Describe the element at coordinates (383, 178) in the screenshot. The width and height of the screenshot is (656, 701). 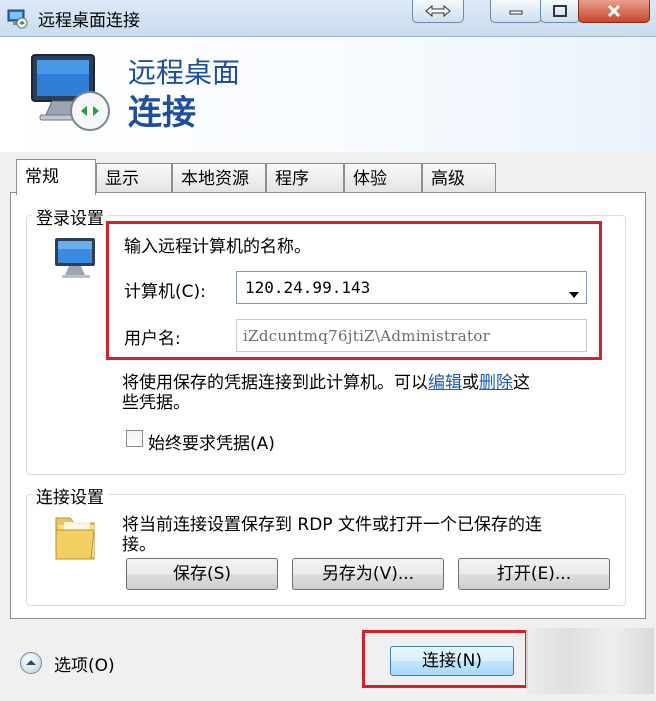
I see `tab-experience: 体验` at that location.